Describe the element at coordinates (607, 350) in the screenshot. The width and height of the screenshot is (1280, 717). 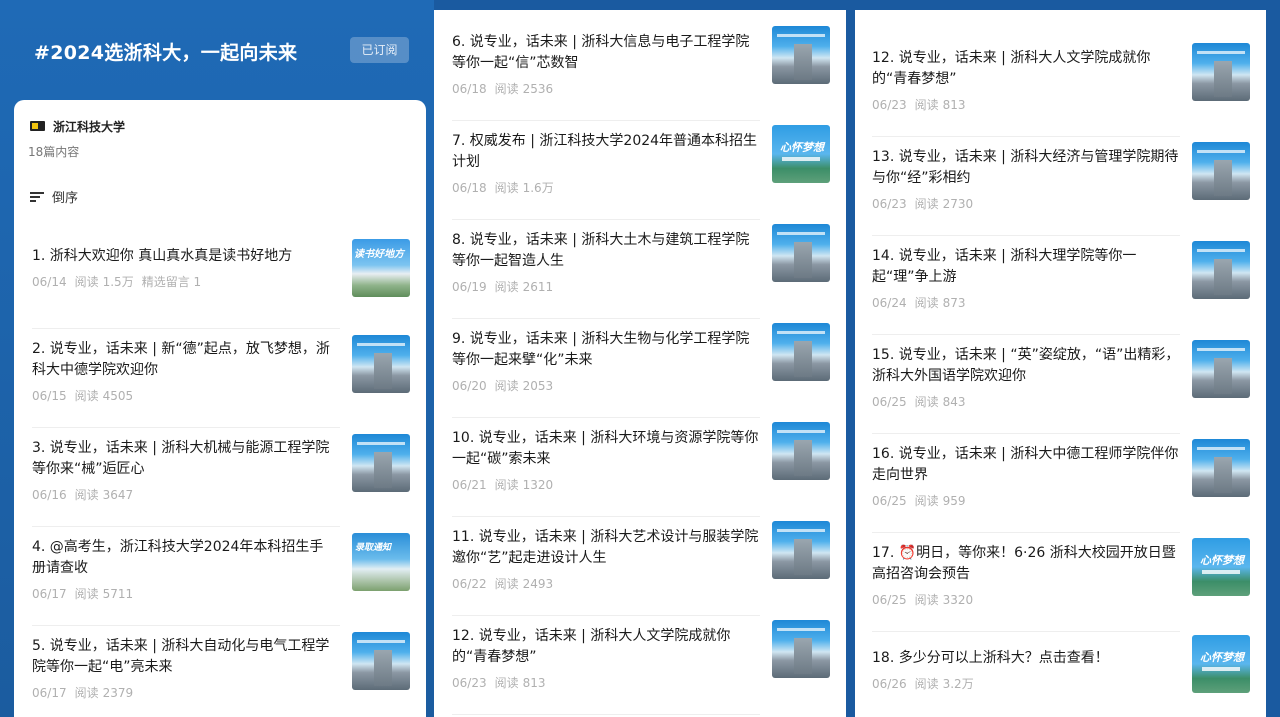
I see `article-title: 9. 说专业，话未来 | 浙科大生物与化学工程学院等你一起来擘“化”未来` at that location.